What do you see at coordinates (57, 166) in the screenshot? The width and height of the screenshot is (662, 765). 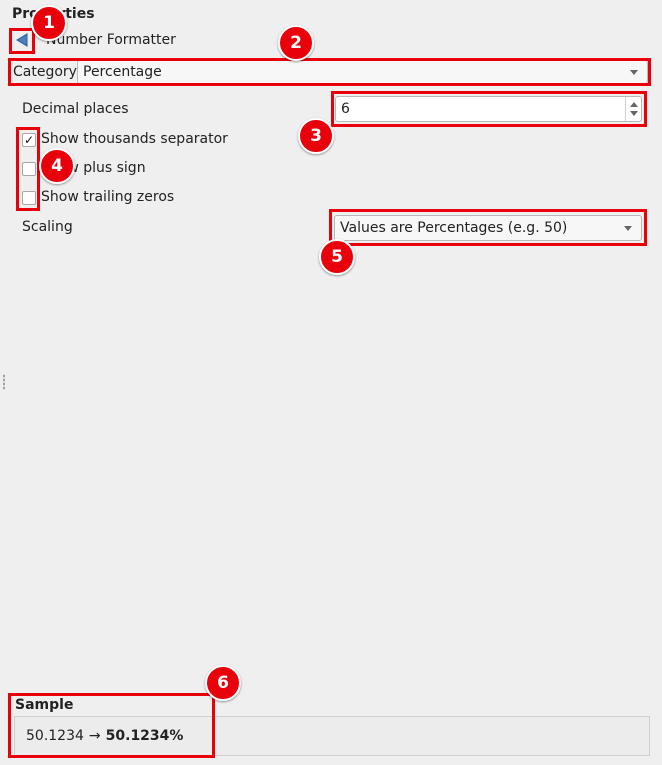 I see `annotation-badge-4: 4` at bounding box center [57, 166].